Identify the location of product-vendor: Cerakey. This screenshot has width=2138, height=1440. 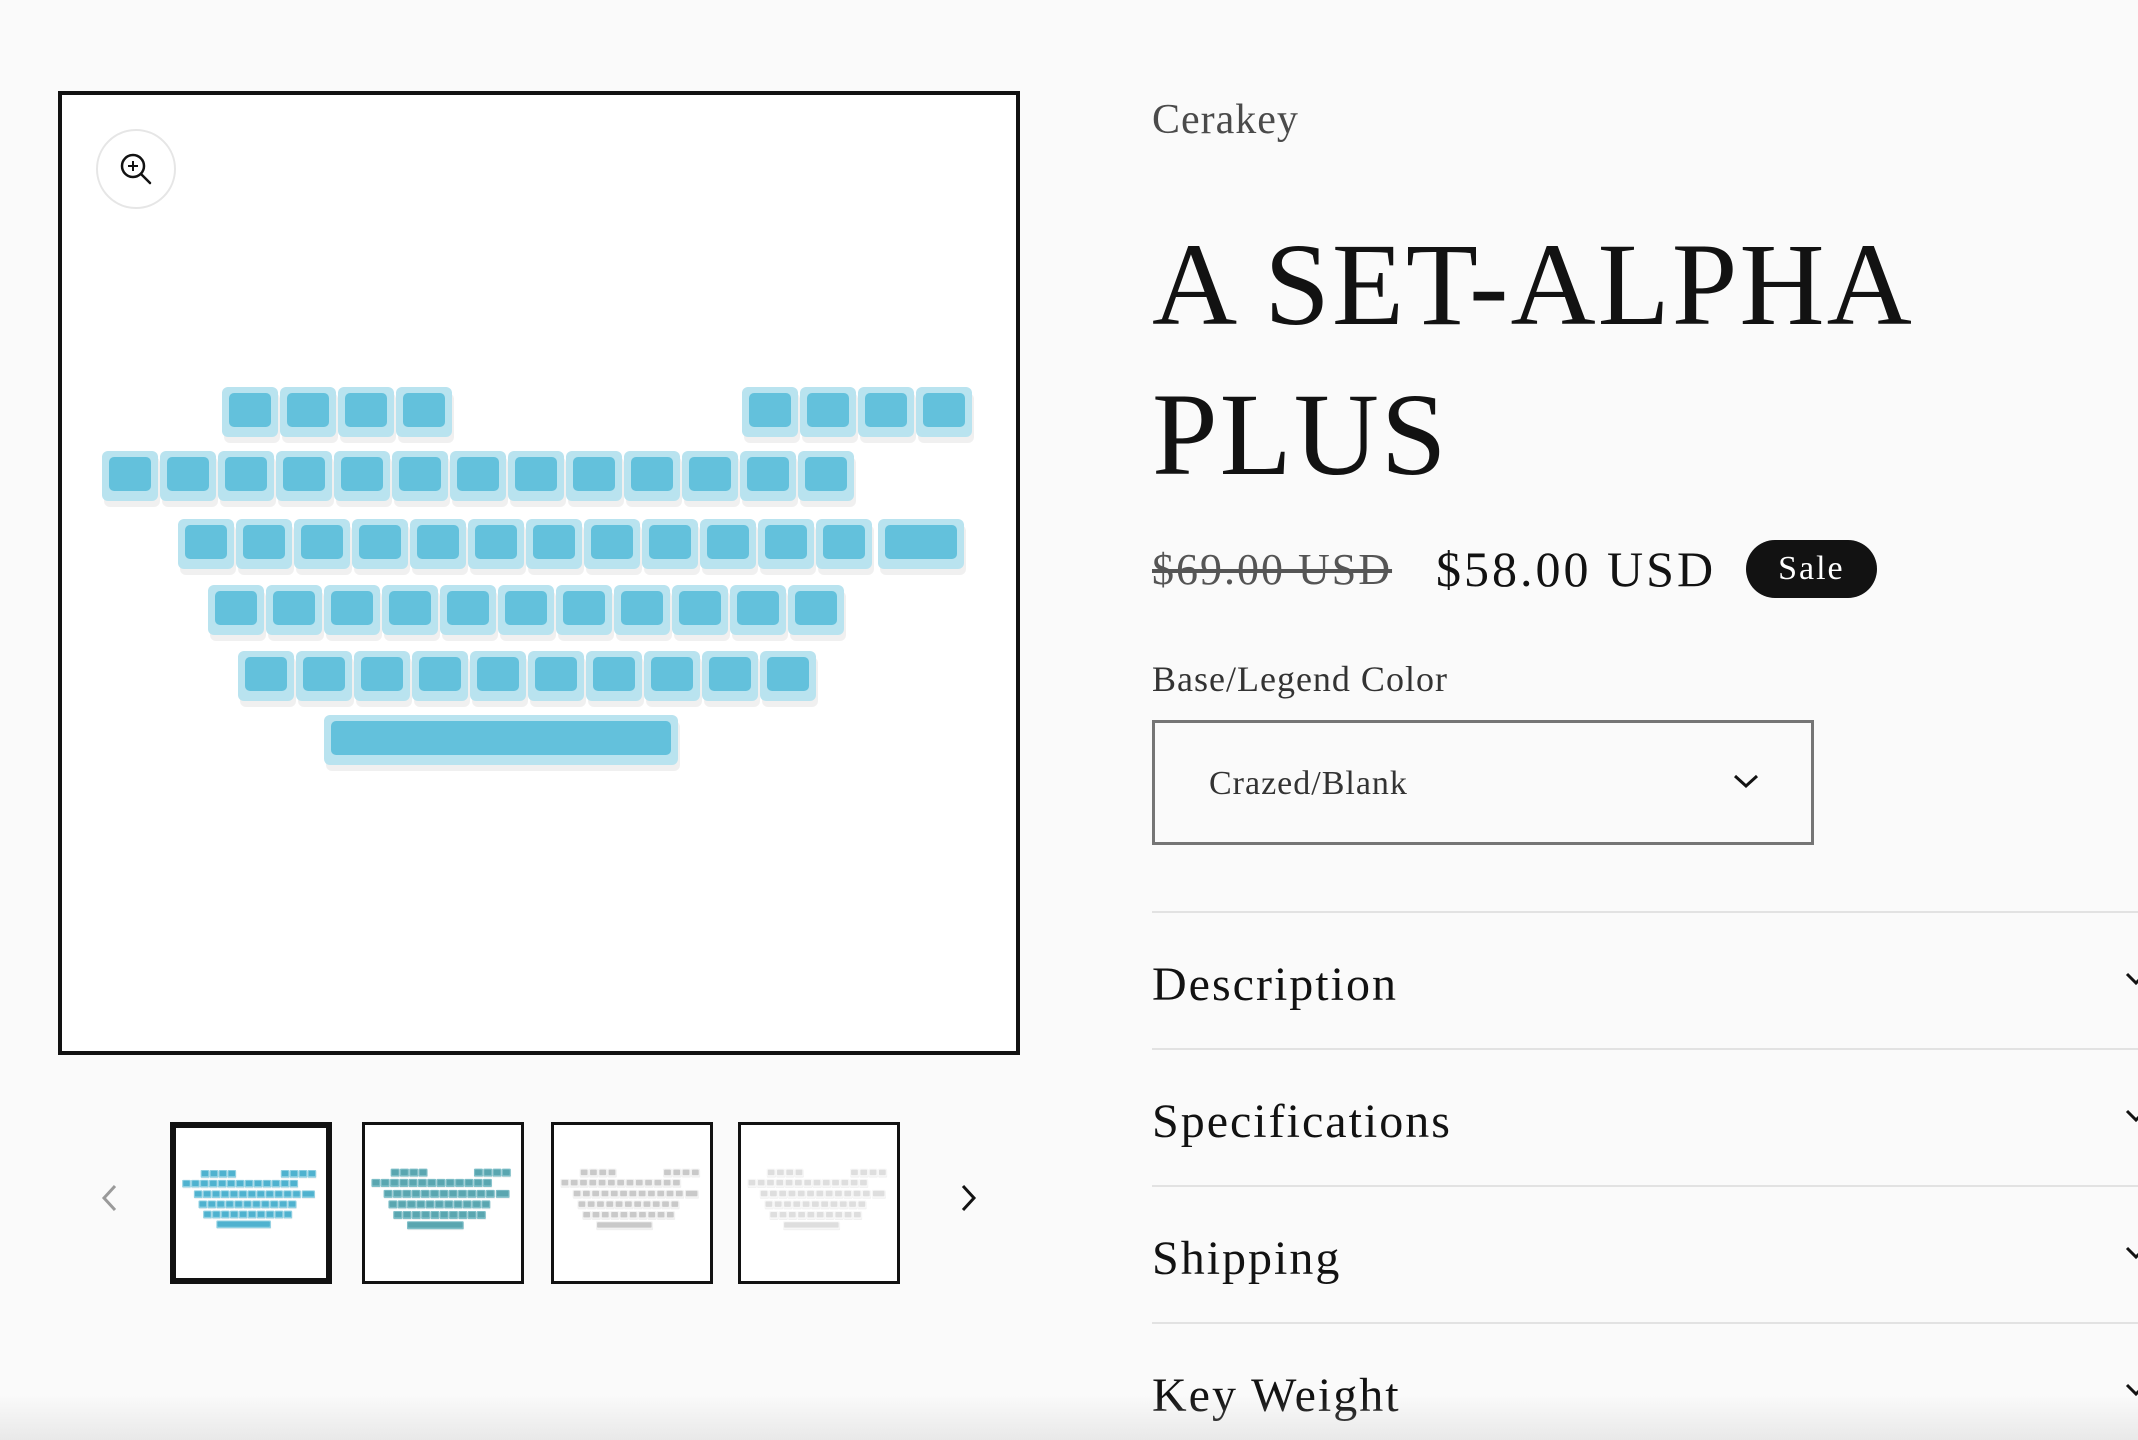
(1225, 120).